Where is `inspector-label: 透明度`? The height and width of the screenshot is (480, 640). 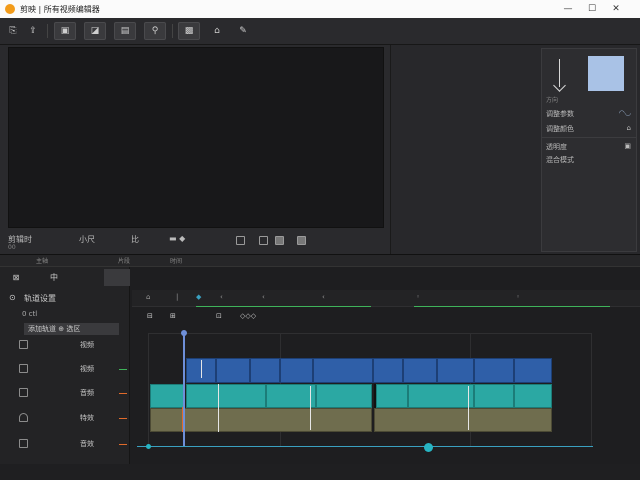 inspector-label: 透明度 is located at coordinates (556, 147).